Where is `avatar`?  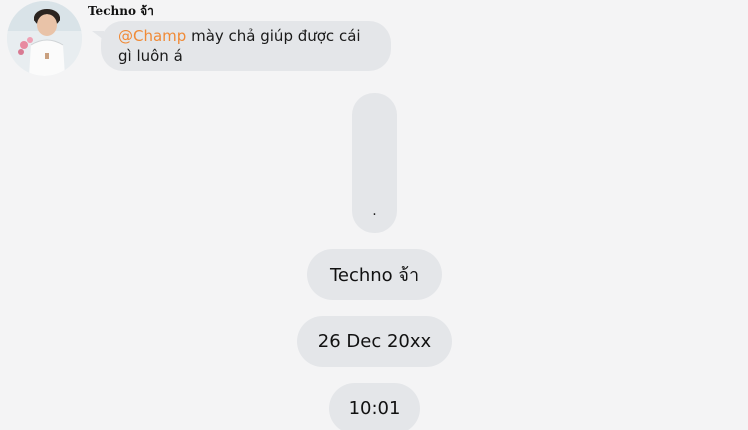 avatar is located at coordinates (44, 38).